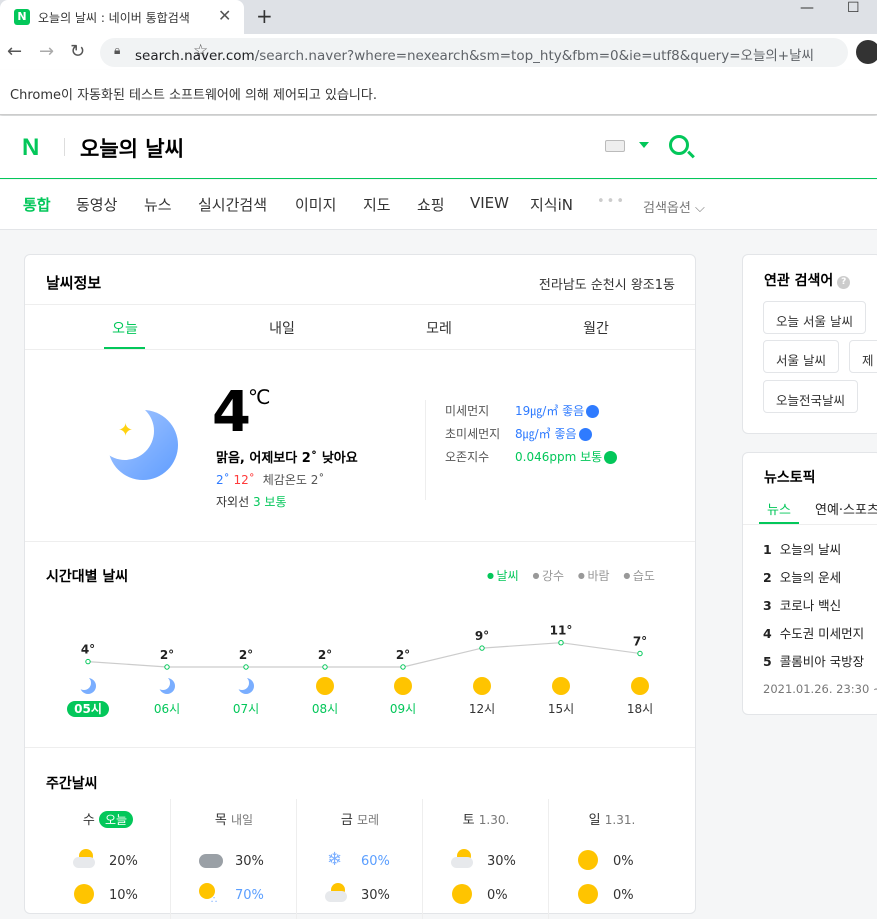 The width and height of the screenshot is (877, 919). What do you see at coordinates (114, 18) in the screenshot?
I see `tab-title: 오늘의 날씨 : 네이버 통합검색` at bounding box center [114, 18].